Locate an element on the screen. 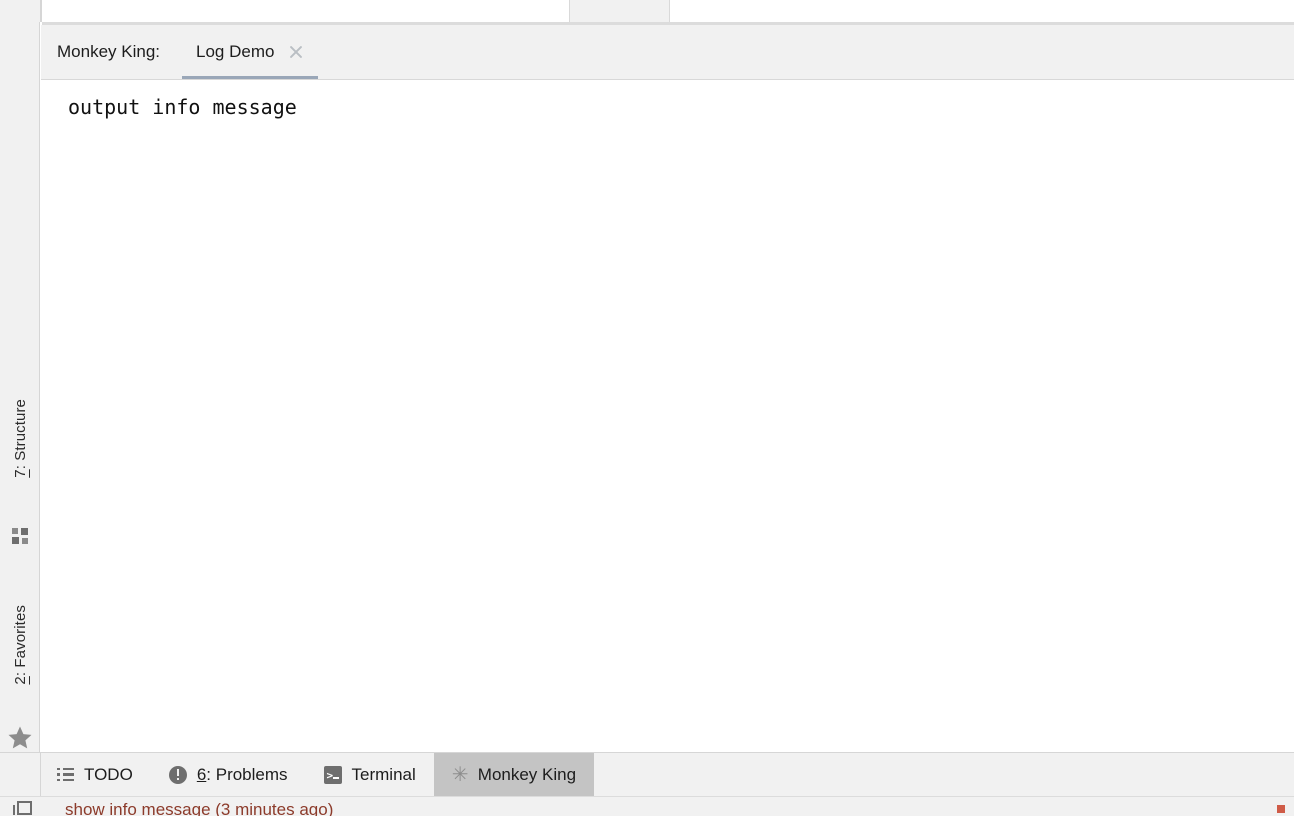 This screenshot has width=1294, height=816. bottom-tab-todo: TODO is located at coordinates (96, 774).